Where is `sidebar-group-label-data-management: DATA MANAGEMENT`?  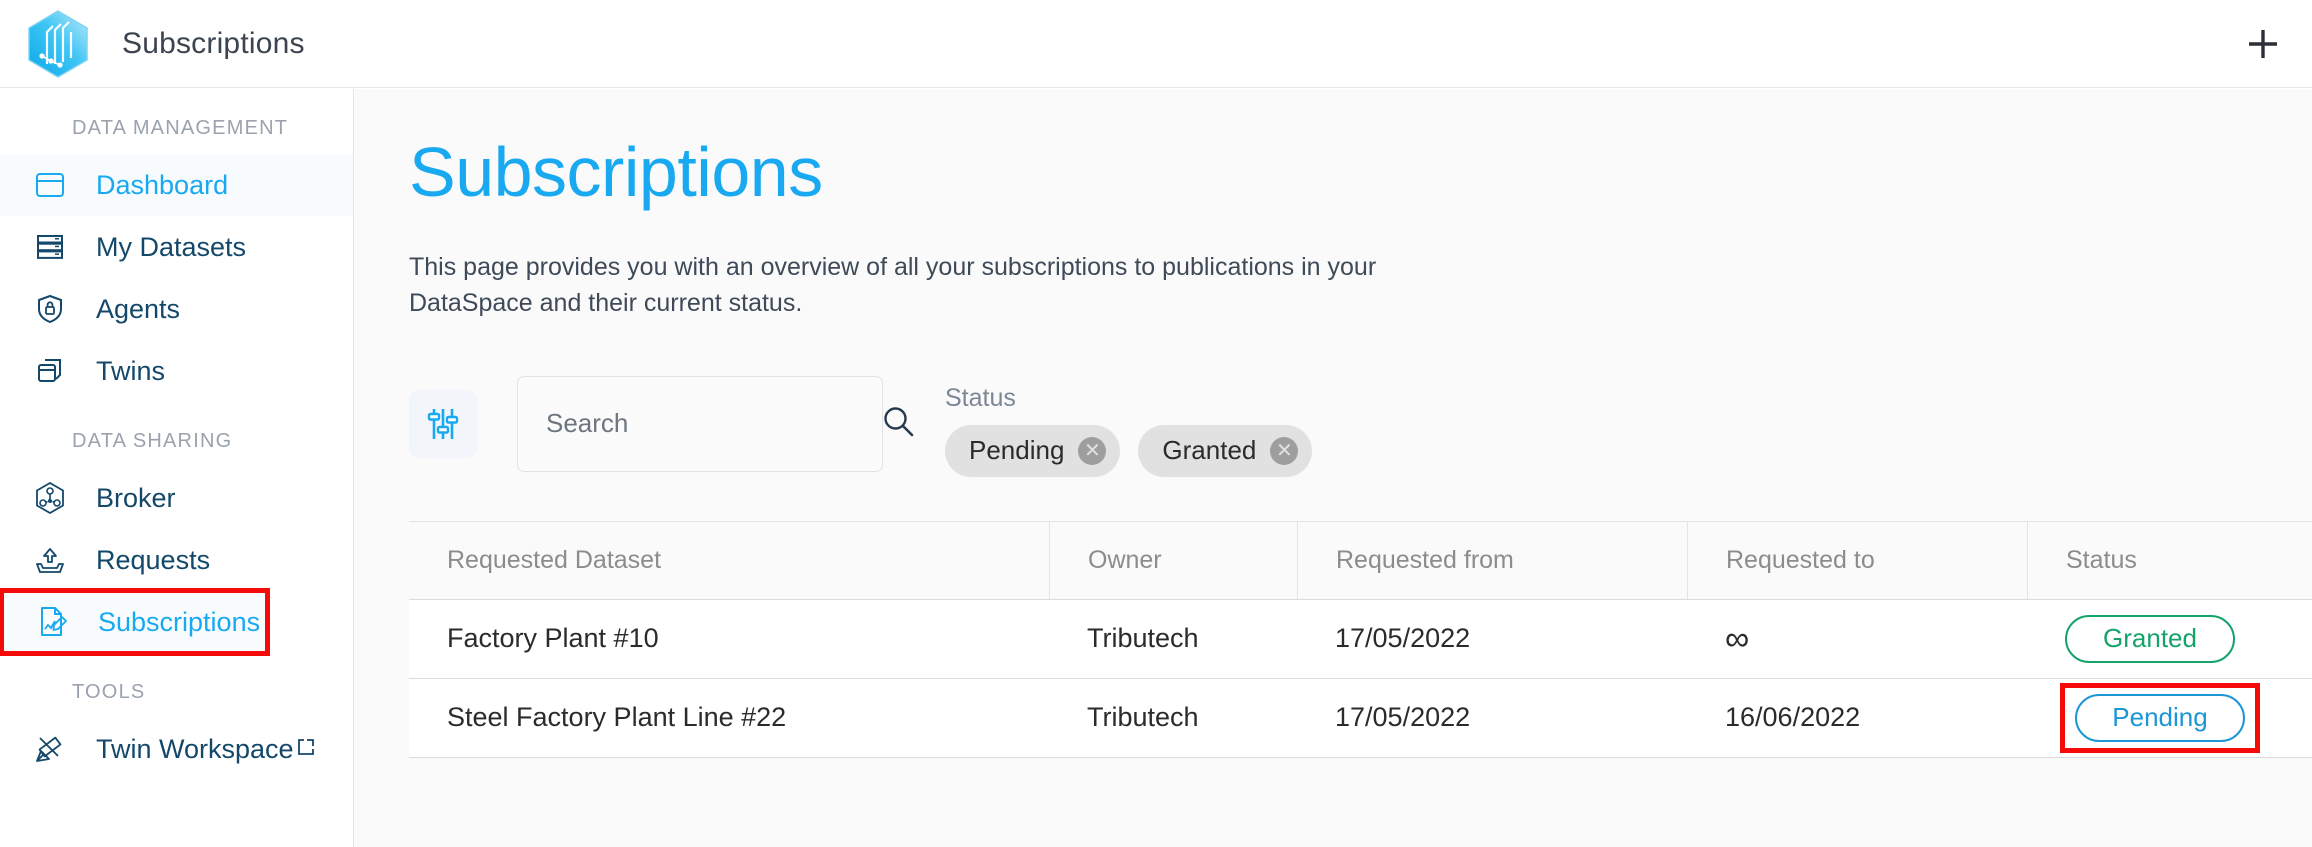 sidebar-group-label-data-management: DATA MANAGEMENT is located at coordinates (180, 128).